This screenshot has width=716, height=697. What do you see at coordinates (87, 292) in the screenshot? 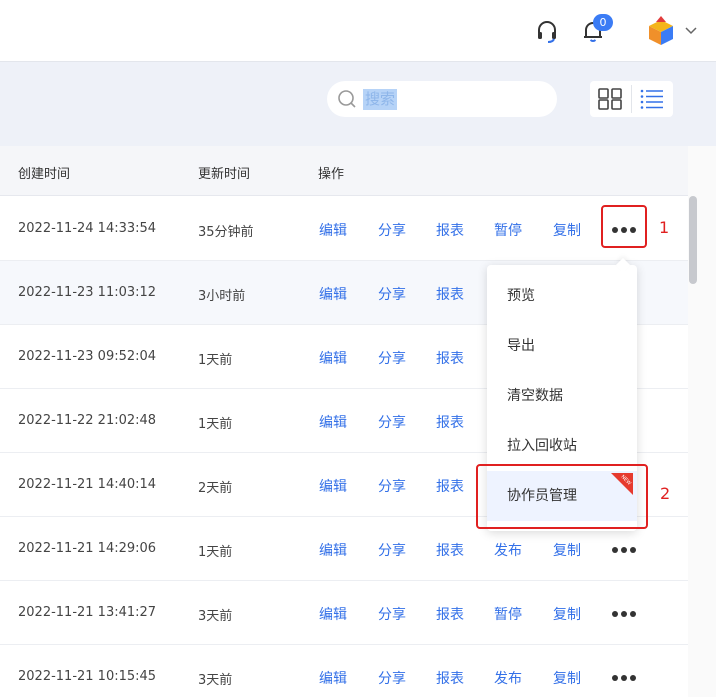
I see `created-time: 2022-11-23 11:03:12` at bounding box center [87, 292].